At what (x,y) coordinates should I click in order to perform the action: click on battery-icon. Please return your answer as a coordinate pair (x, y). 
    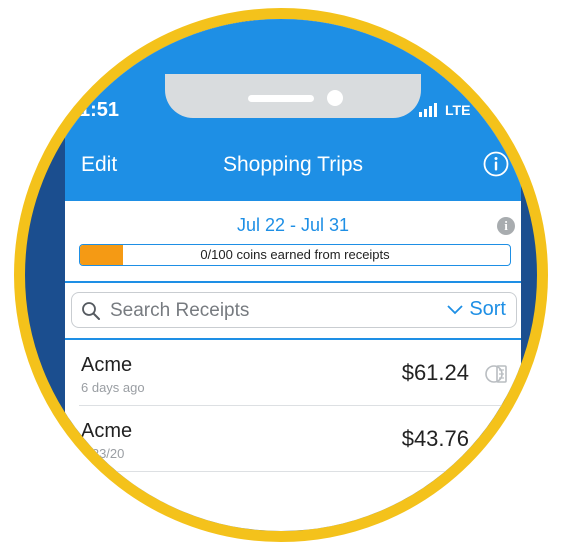
    Looking at the image, I should click on (494, 108).